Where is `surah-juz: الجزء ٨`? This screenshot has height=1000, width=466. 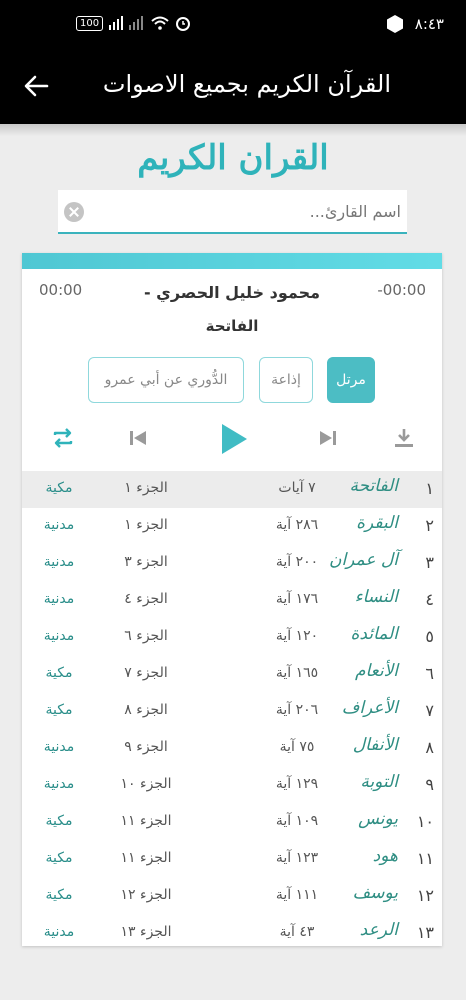 surah-juz: الجزء ٨ is located at coordinates (146, 710).